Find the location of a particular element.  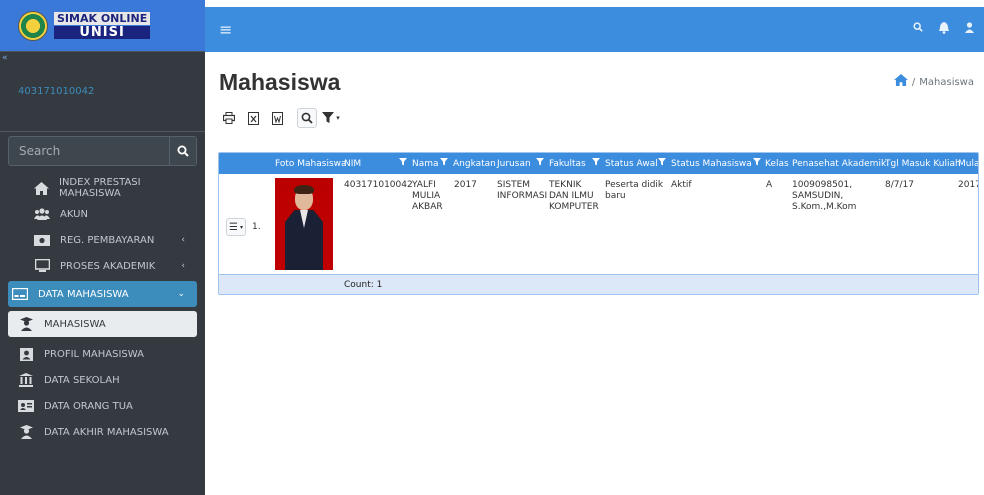

row-actions-button: ☰ ▾ is located at coordinates (236, 227).